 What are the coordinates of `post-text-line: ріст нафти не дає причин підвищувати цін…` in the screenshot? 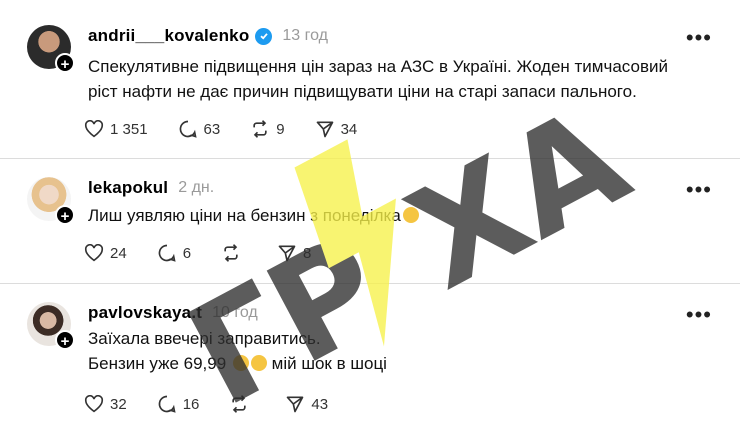 It's located at (362, 91).